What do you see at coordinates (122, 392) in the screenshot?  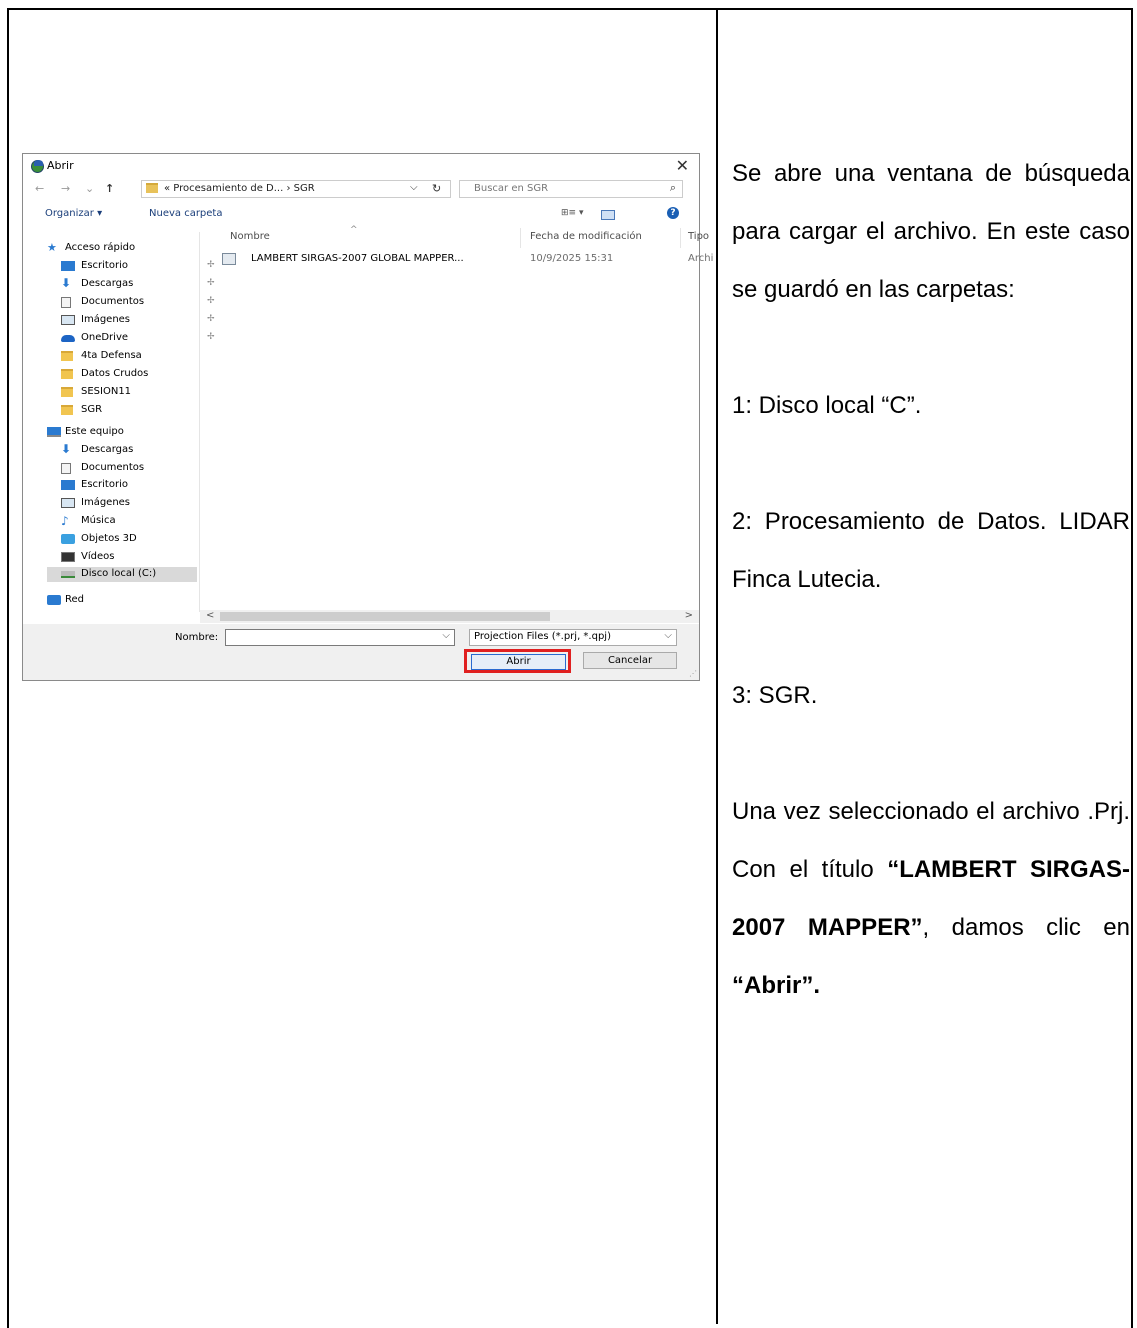 I see `nav-item: SESION11` at bounding box center [122, 392].